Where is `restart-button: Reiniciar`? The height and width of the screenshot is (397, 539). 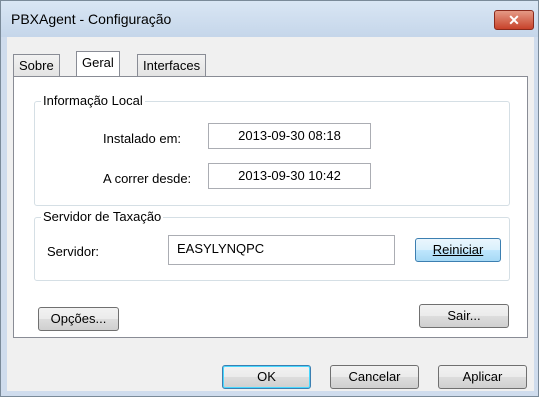 restart-button: Reiniciar is located at coordinates (458, 250).